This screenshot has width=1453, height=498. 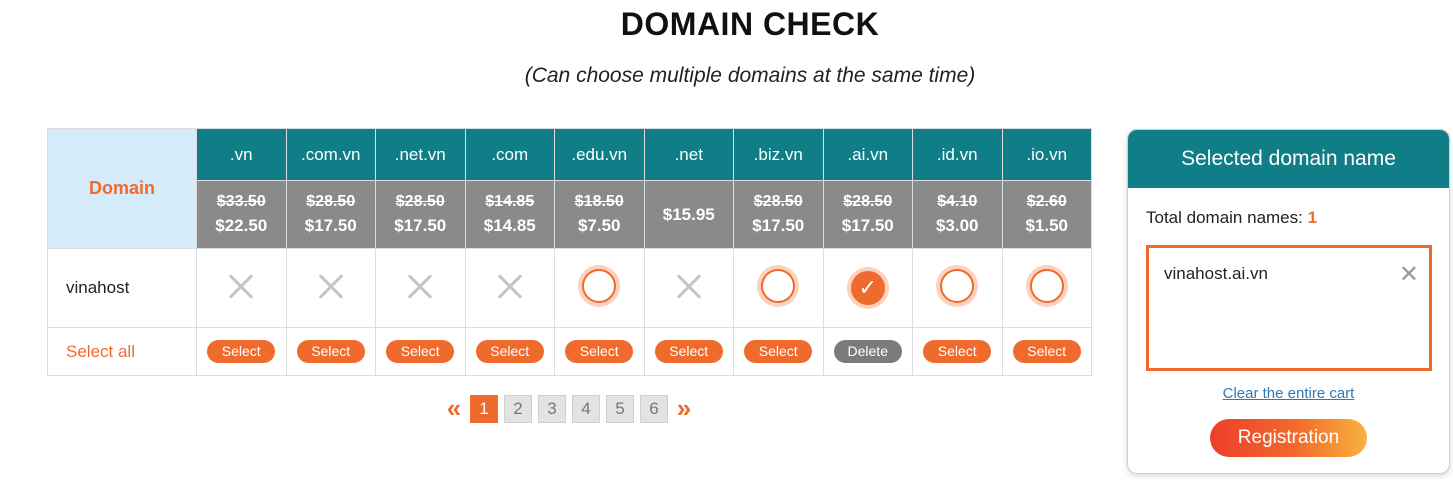 What do you see at coordinates (599, 201) in the screenshot?
I see `old-price: $18.50` at bounding box center [599, 201].